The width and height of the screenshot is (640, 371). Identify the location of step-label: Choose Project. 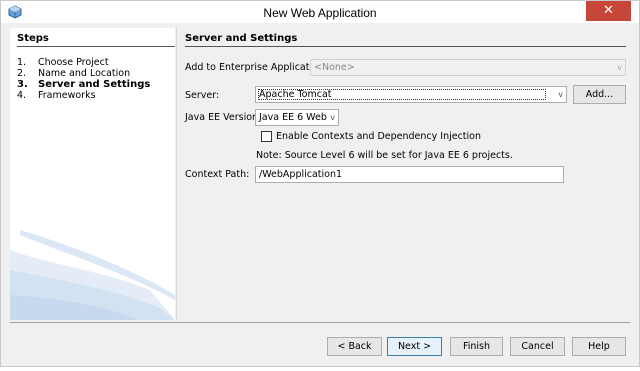
(73, 62).